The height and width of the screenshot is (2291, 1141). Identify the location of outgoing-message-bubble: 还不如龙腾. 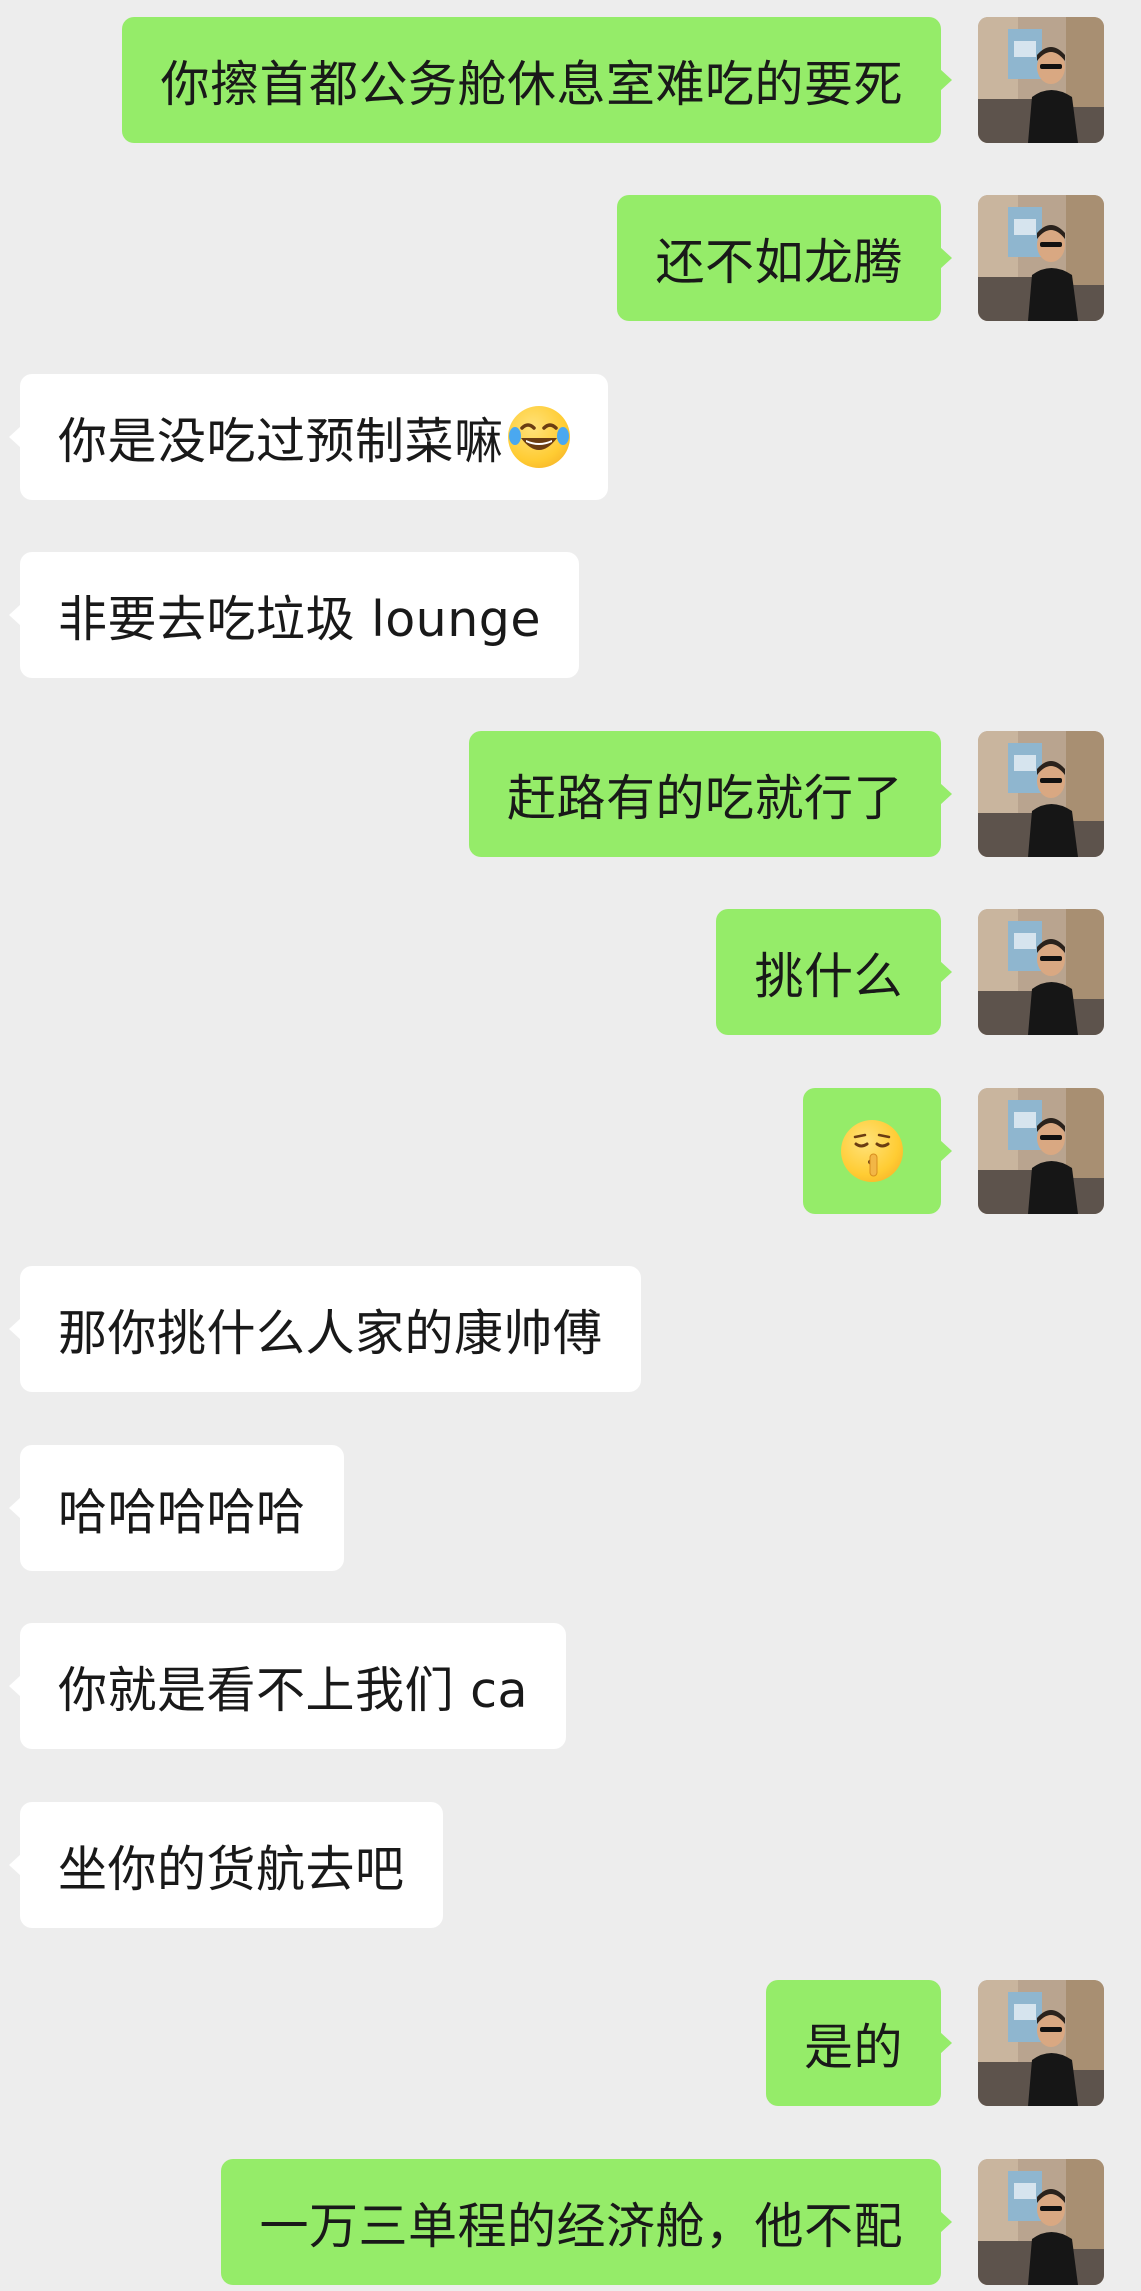
(784, 258).